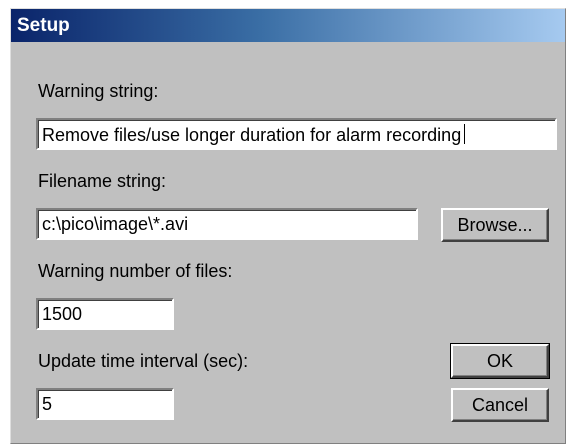  I want to click on text-caret, so click(465, 134).